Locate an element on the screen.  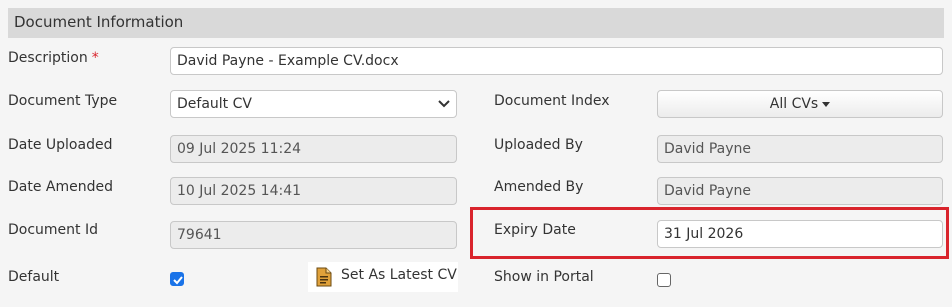
amended-by-label: Amended By is located at coordinates (539, 187).